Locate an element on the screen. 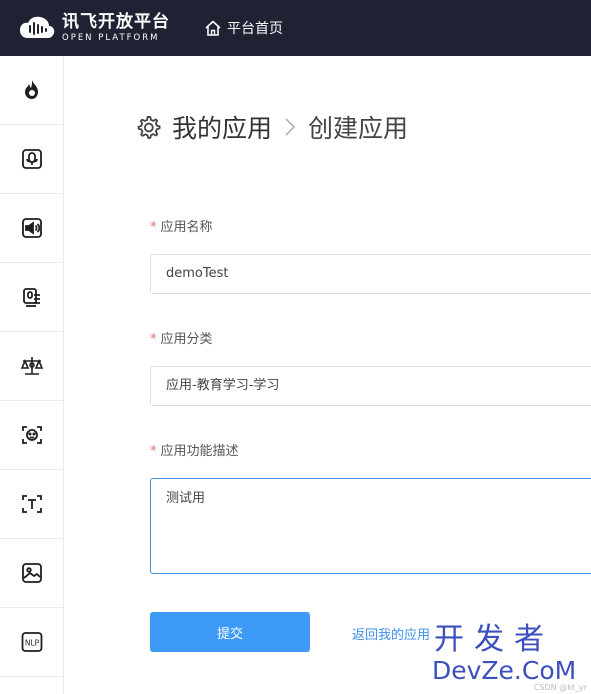 The width and height of the screenshot is (591, 694). sidebar: NLP is located at coordinates (32, 375).